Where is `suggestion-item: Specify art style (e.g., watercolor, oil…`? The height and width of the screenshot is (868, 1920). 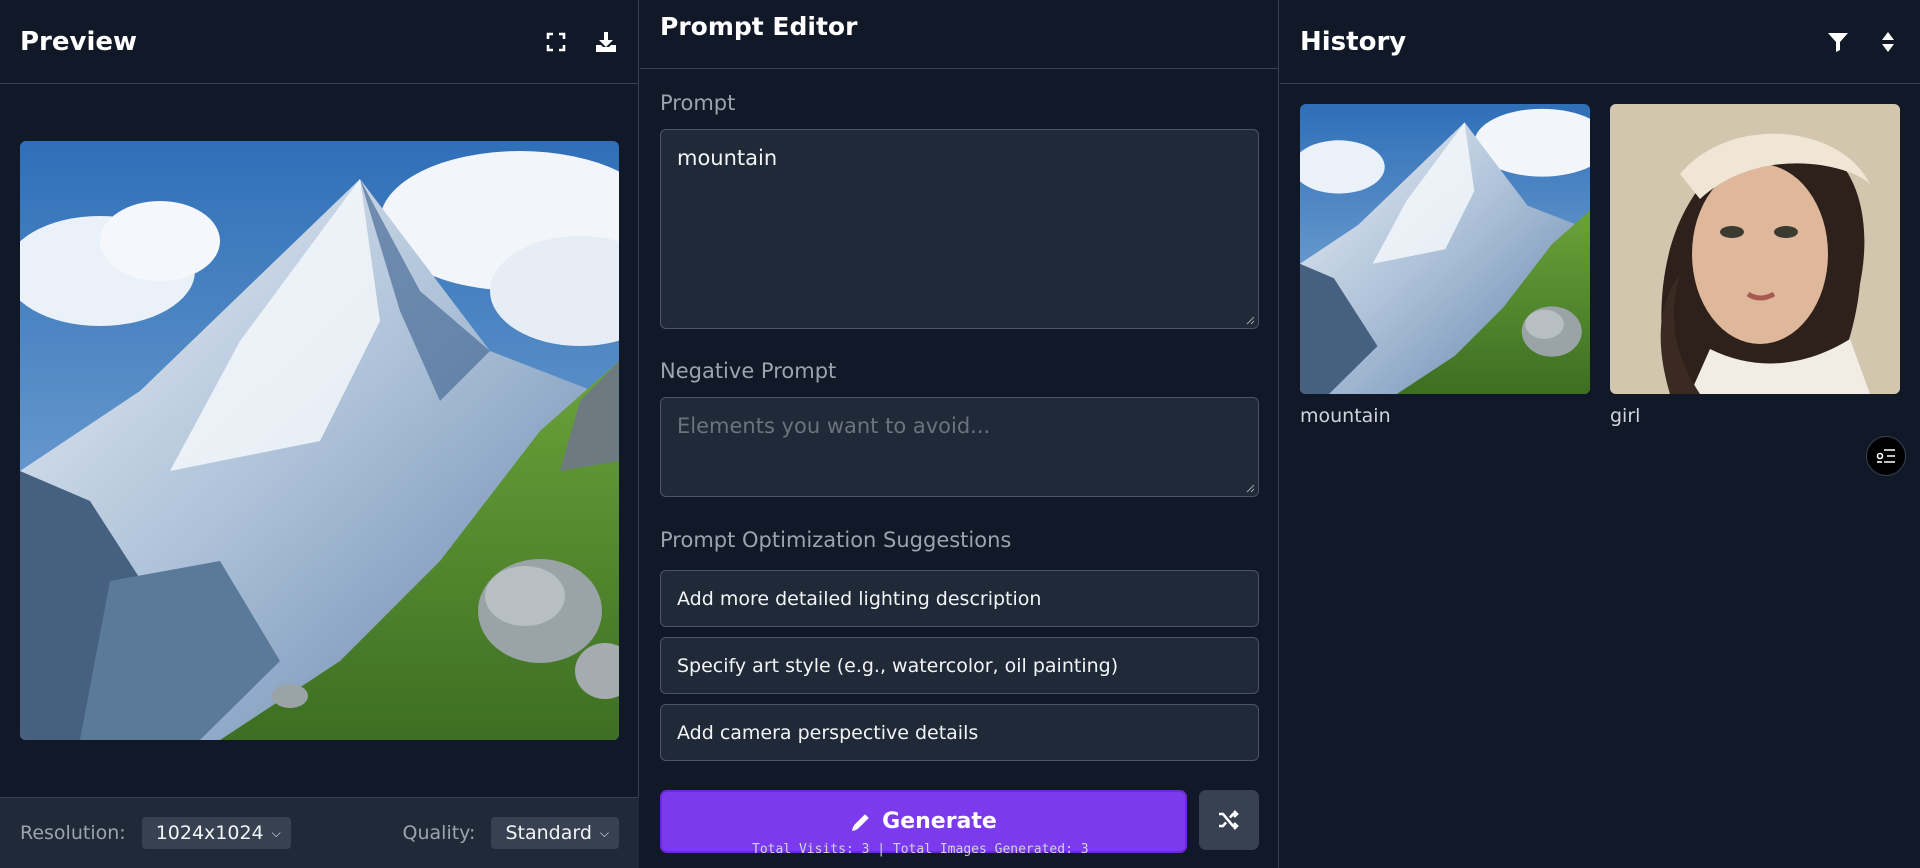 suggestion-item: Specify art style (e.g., watercolor, oil… is located at coordinates (959, 665).